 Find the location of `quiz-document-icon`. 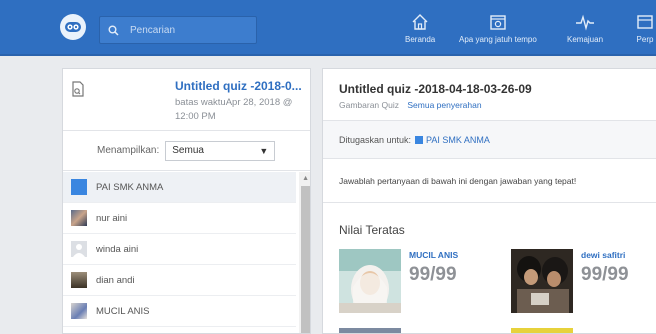

quiz-document-icon is located at coordinates (78, 91).